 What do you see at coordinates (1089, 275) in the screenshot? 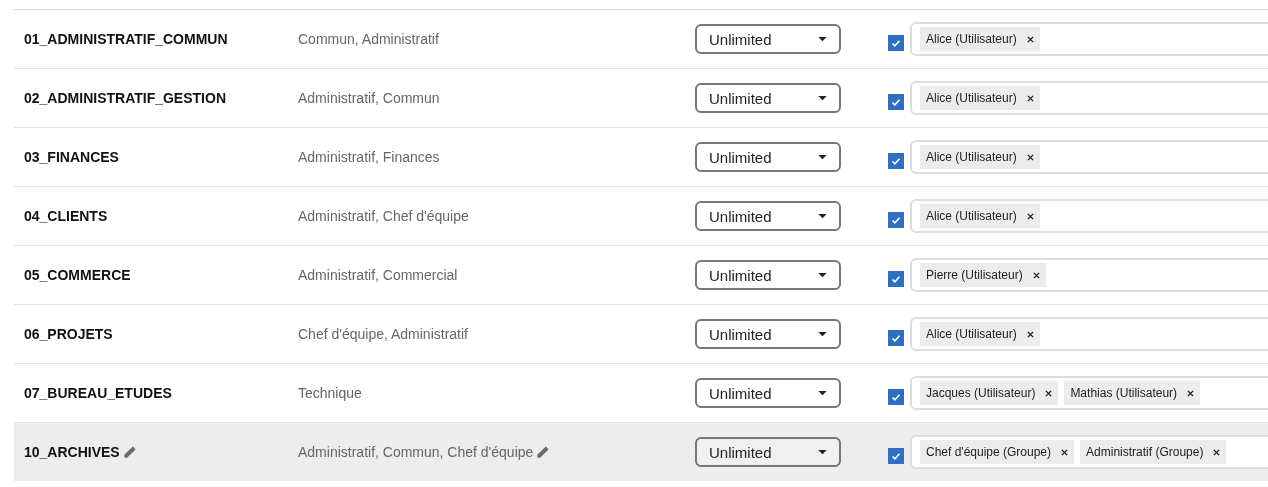
I see `members-field: Pierre (Utilisateur)` at bounding box center [1089, 275].